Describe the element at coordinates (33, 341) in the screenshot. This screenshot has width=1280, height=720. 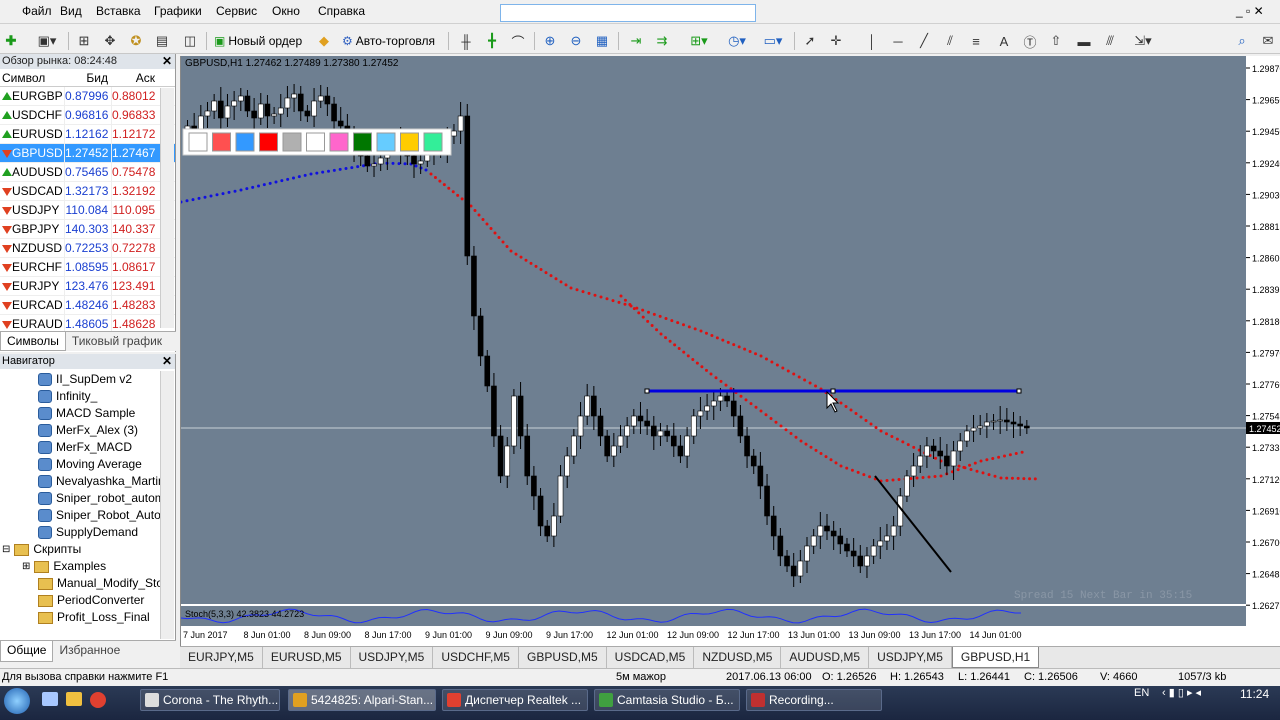
I see `tab-symbols: Символы` at that location.